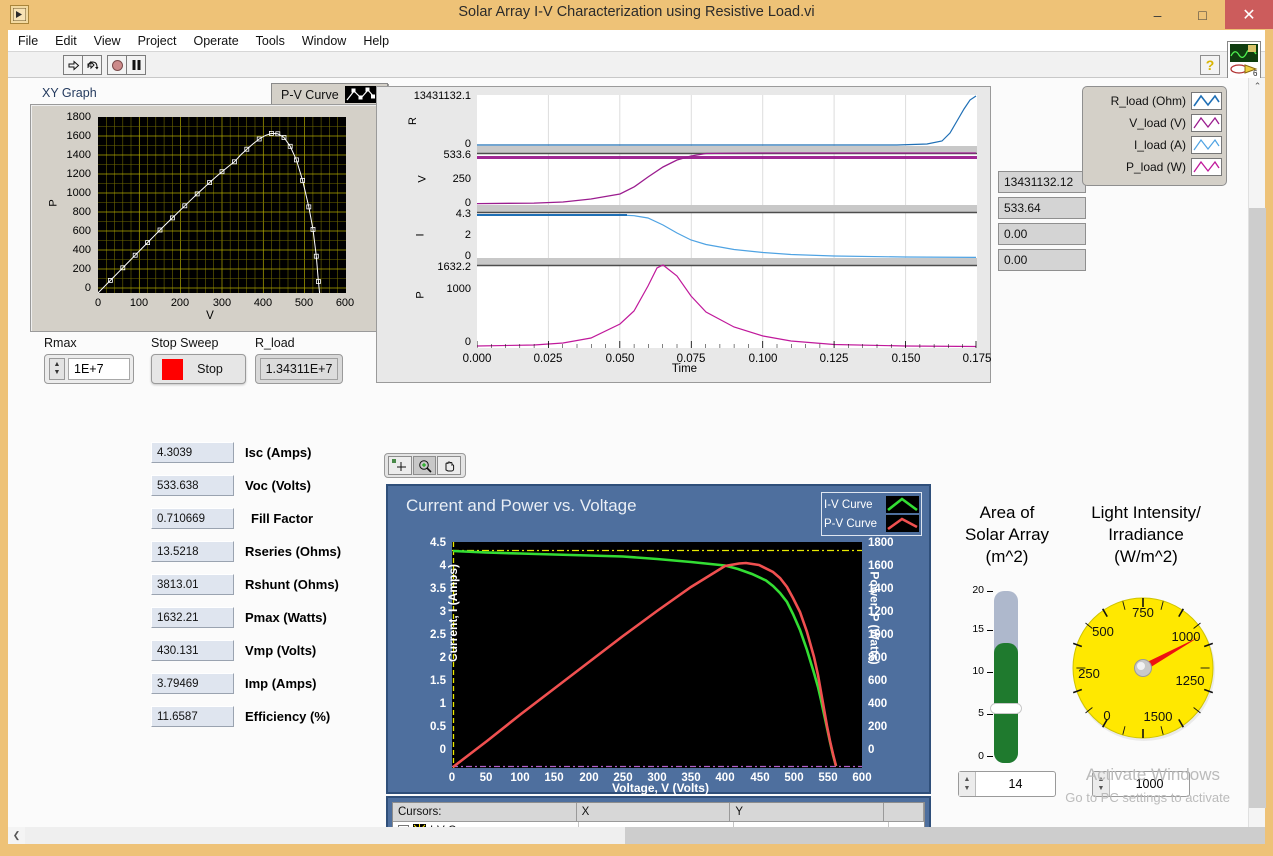  What do you see at coordinates (157, 41) in the screenshot?
I see `menu-item-project: Project` at bounding box center [157, 41].